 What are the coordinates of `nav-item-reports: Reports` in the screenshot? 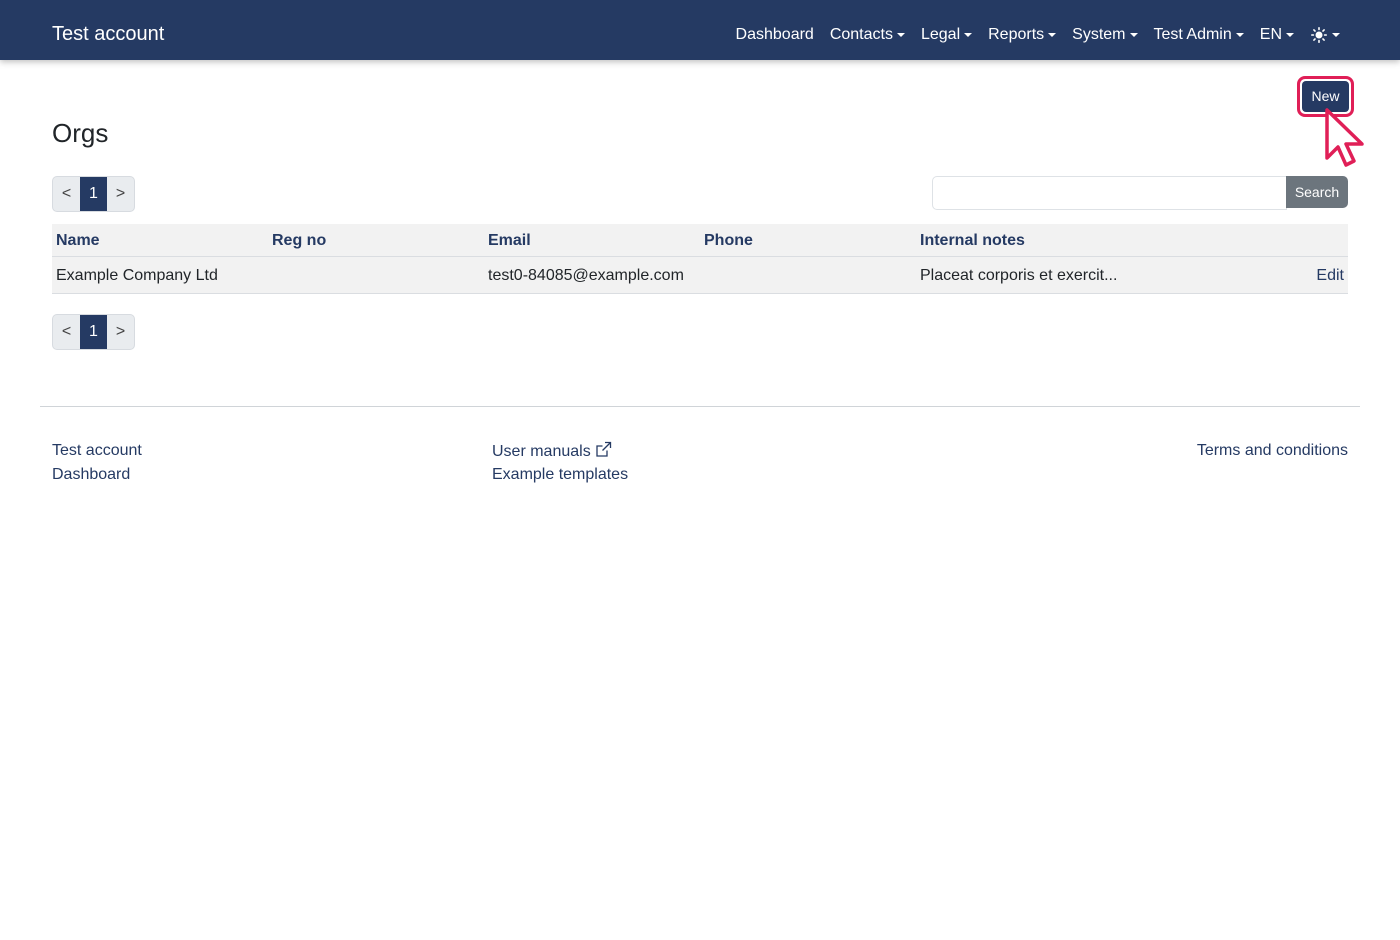 It's located at (1022, 35).